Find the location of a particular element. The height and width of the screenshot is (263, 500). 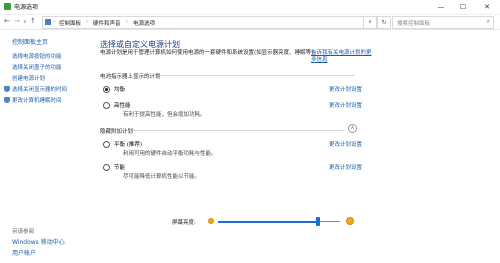

collapse-chevron-icon: ∧ is located at coordinates (352, 128).